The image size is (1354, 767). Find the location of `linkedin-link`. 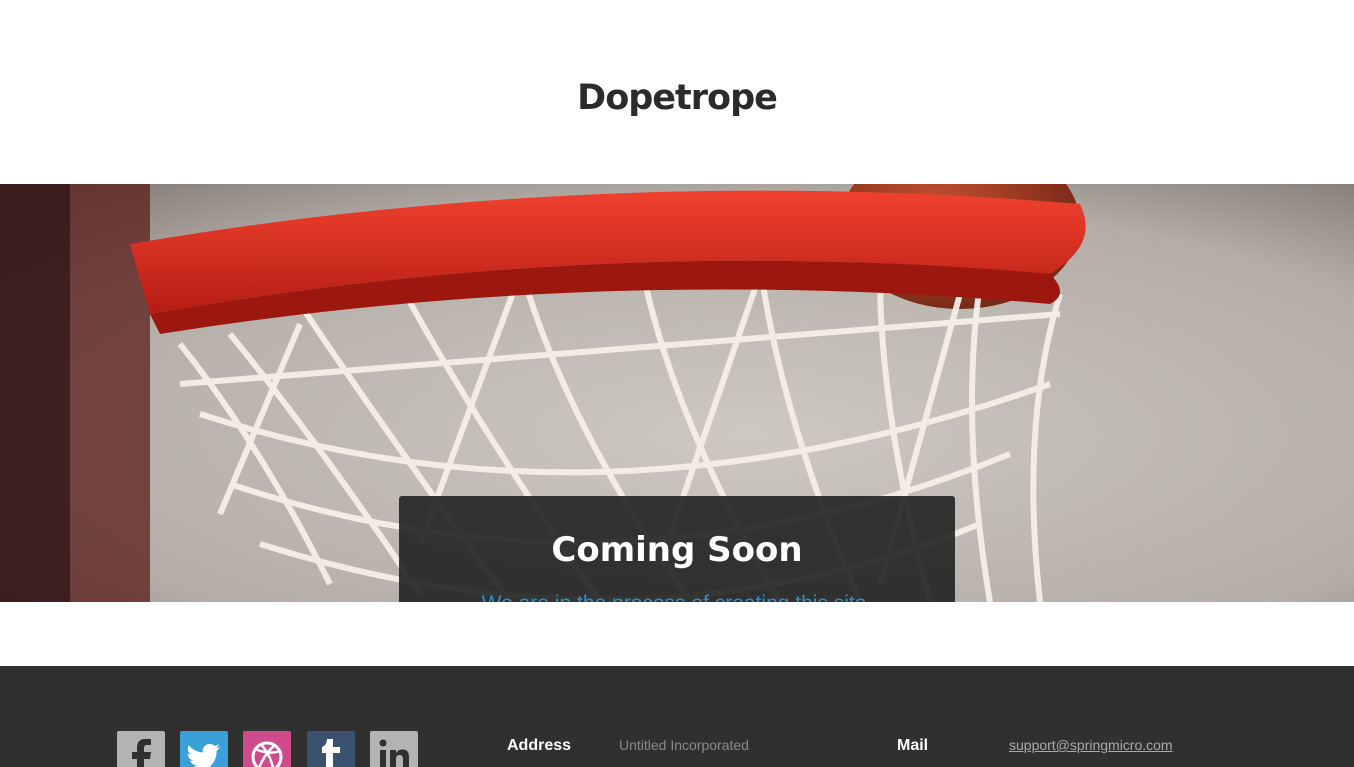

linkedin-link is located at coordinates (394, 749).